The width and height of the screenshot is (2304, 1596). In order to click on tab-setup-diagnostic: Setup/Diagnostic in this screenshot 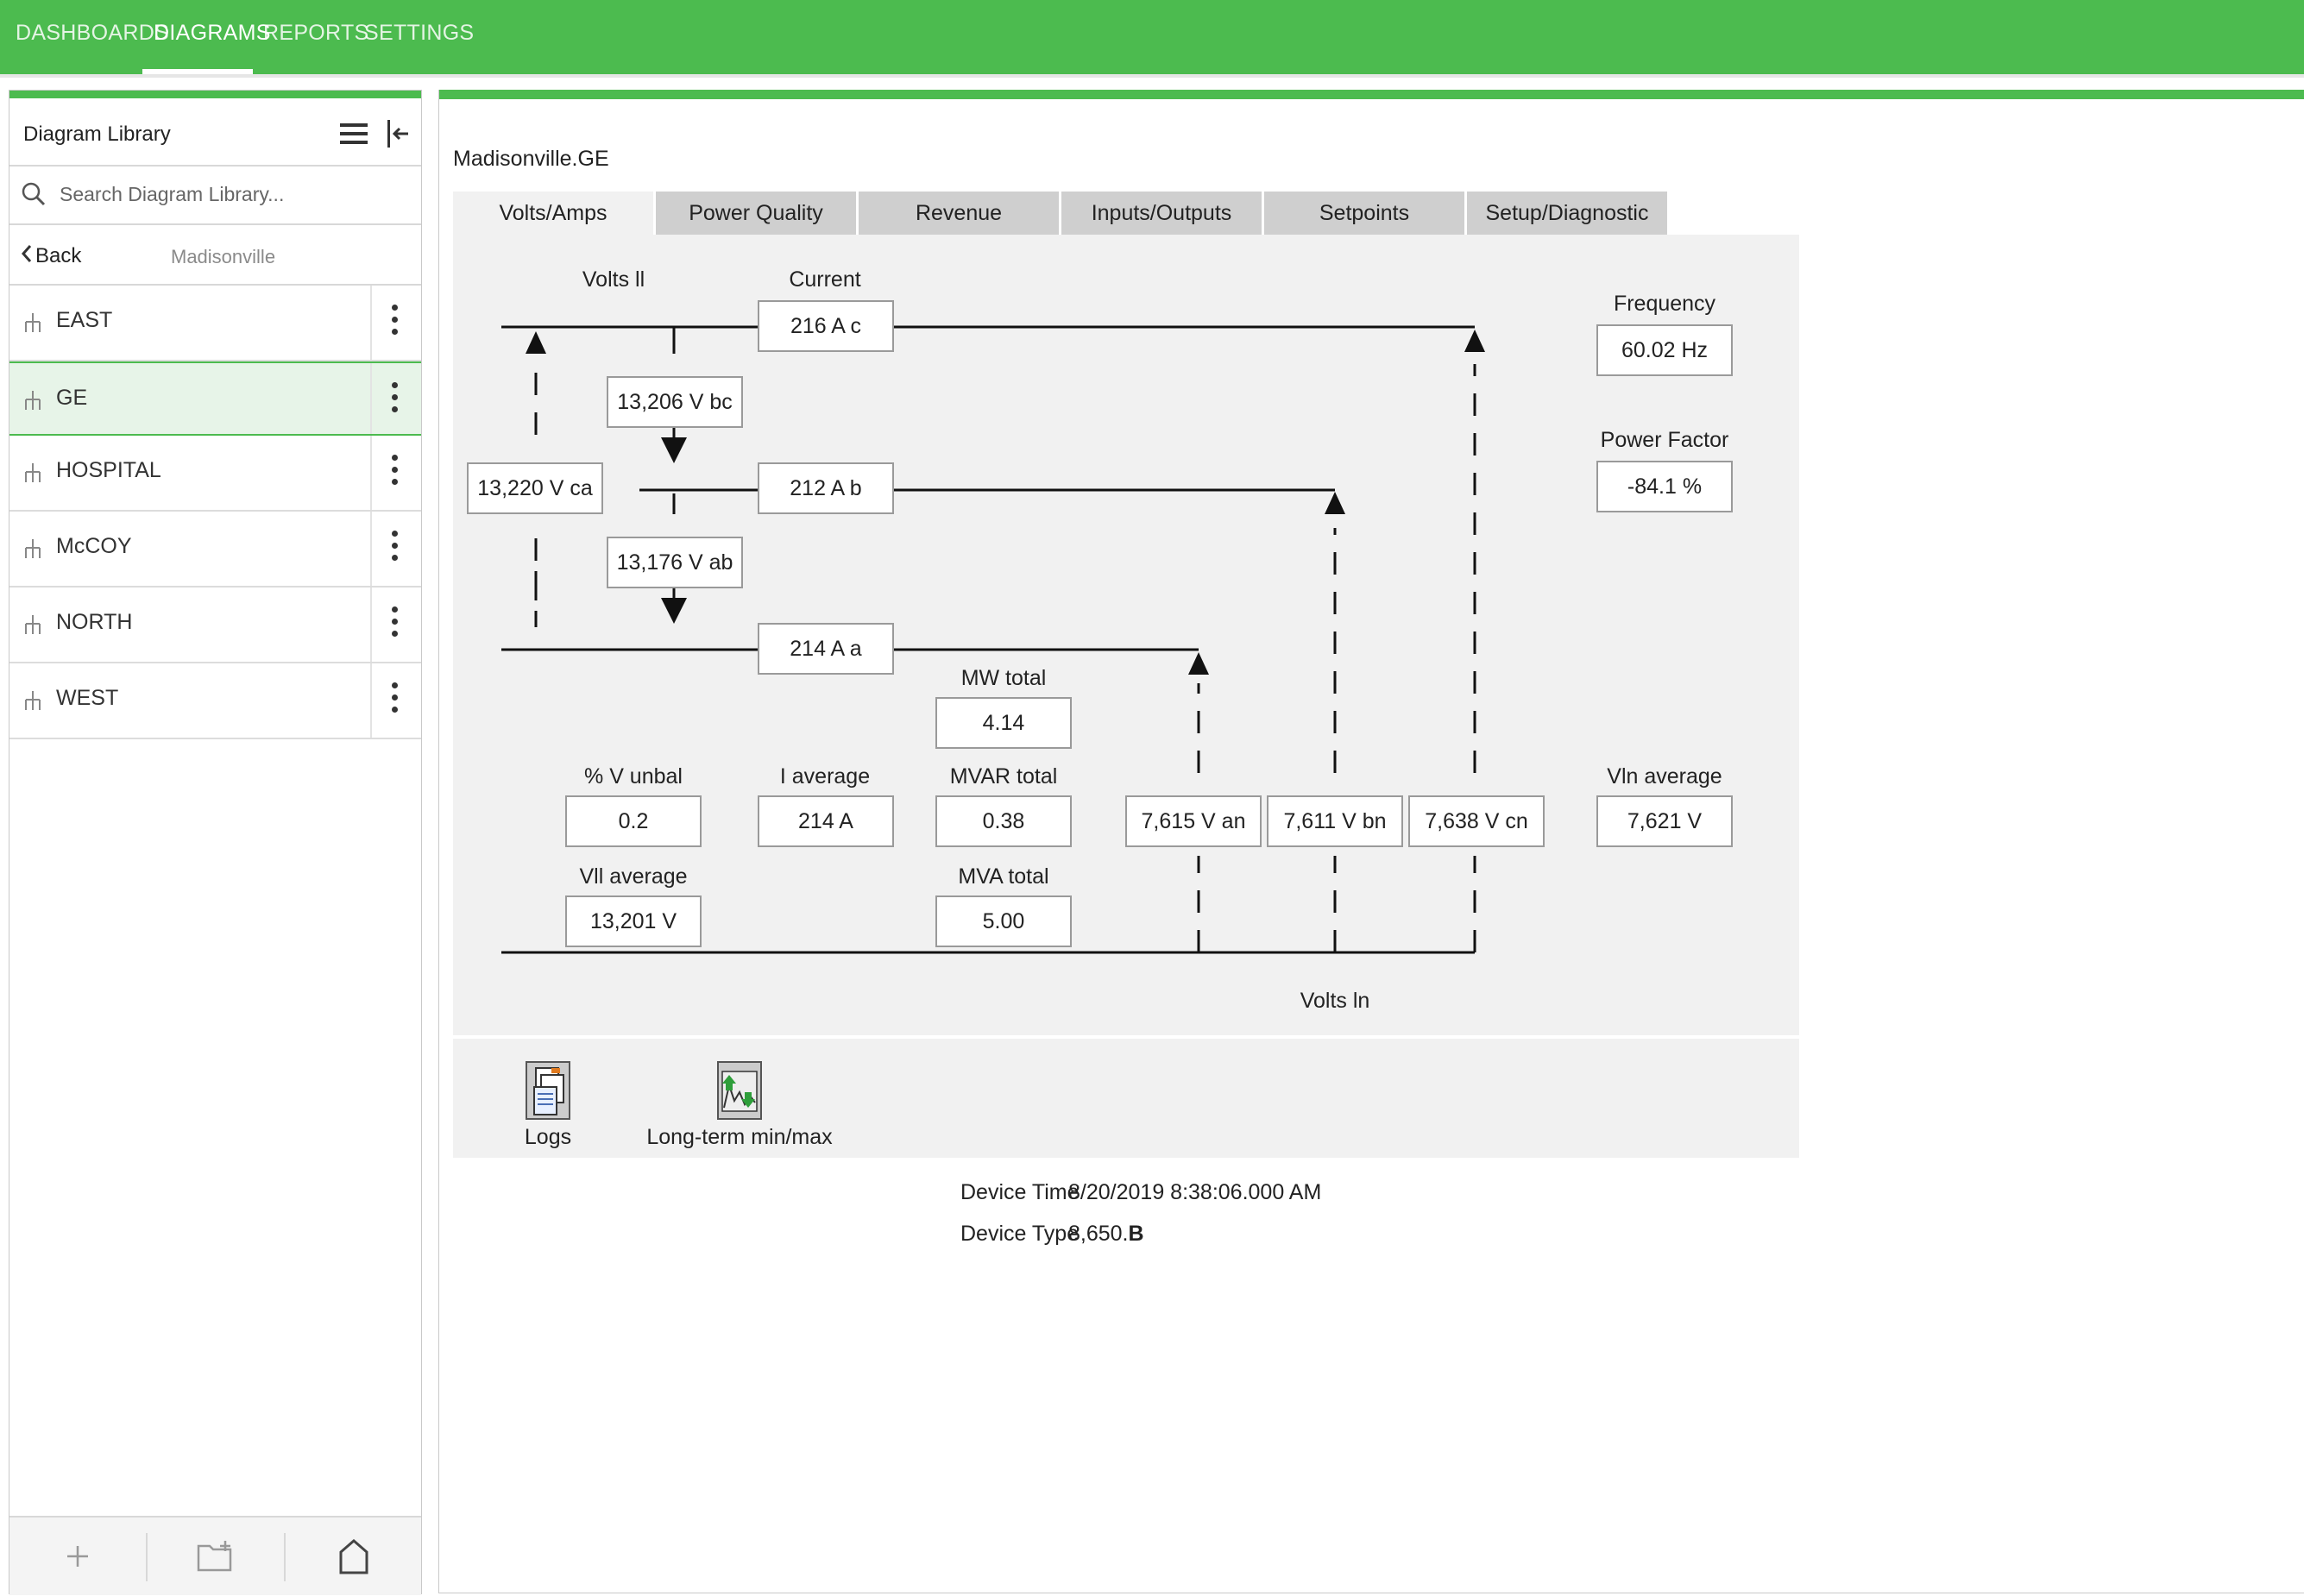, I will do `click(1568, 213)`.